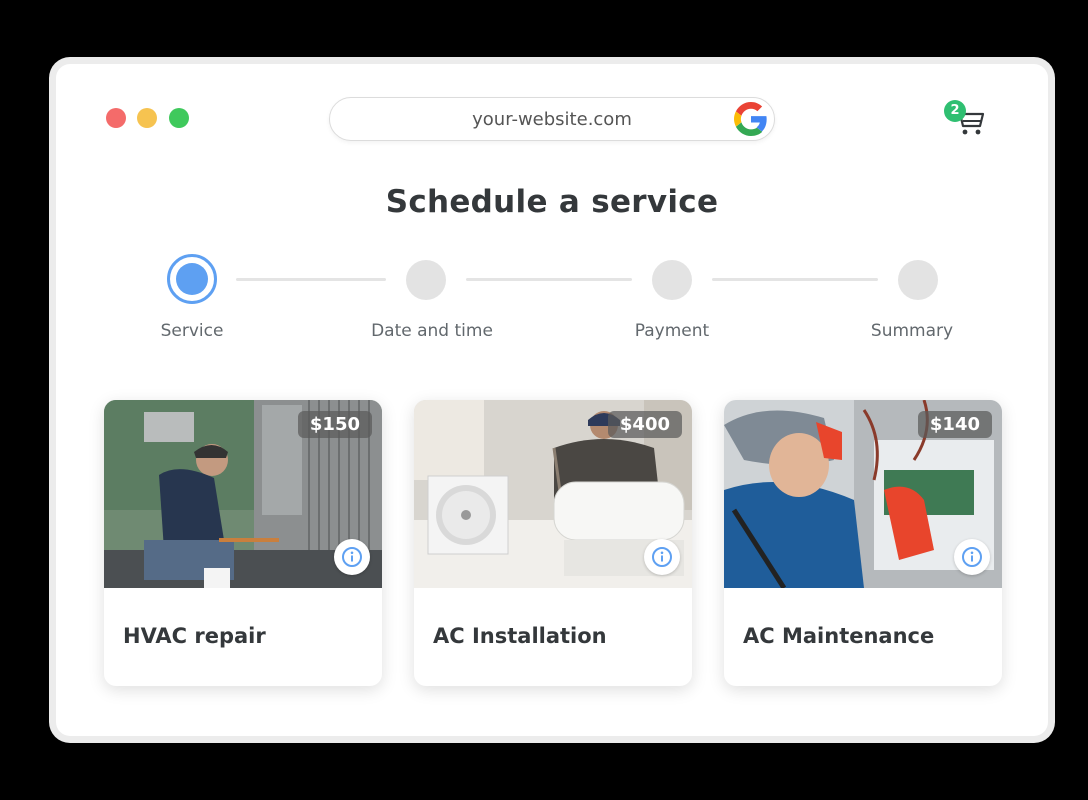  I want to click on address-bar: your-website.com, so click(552, 119).